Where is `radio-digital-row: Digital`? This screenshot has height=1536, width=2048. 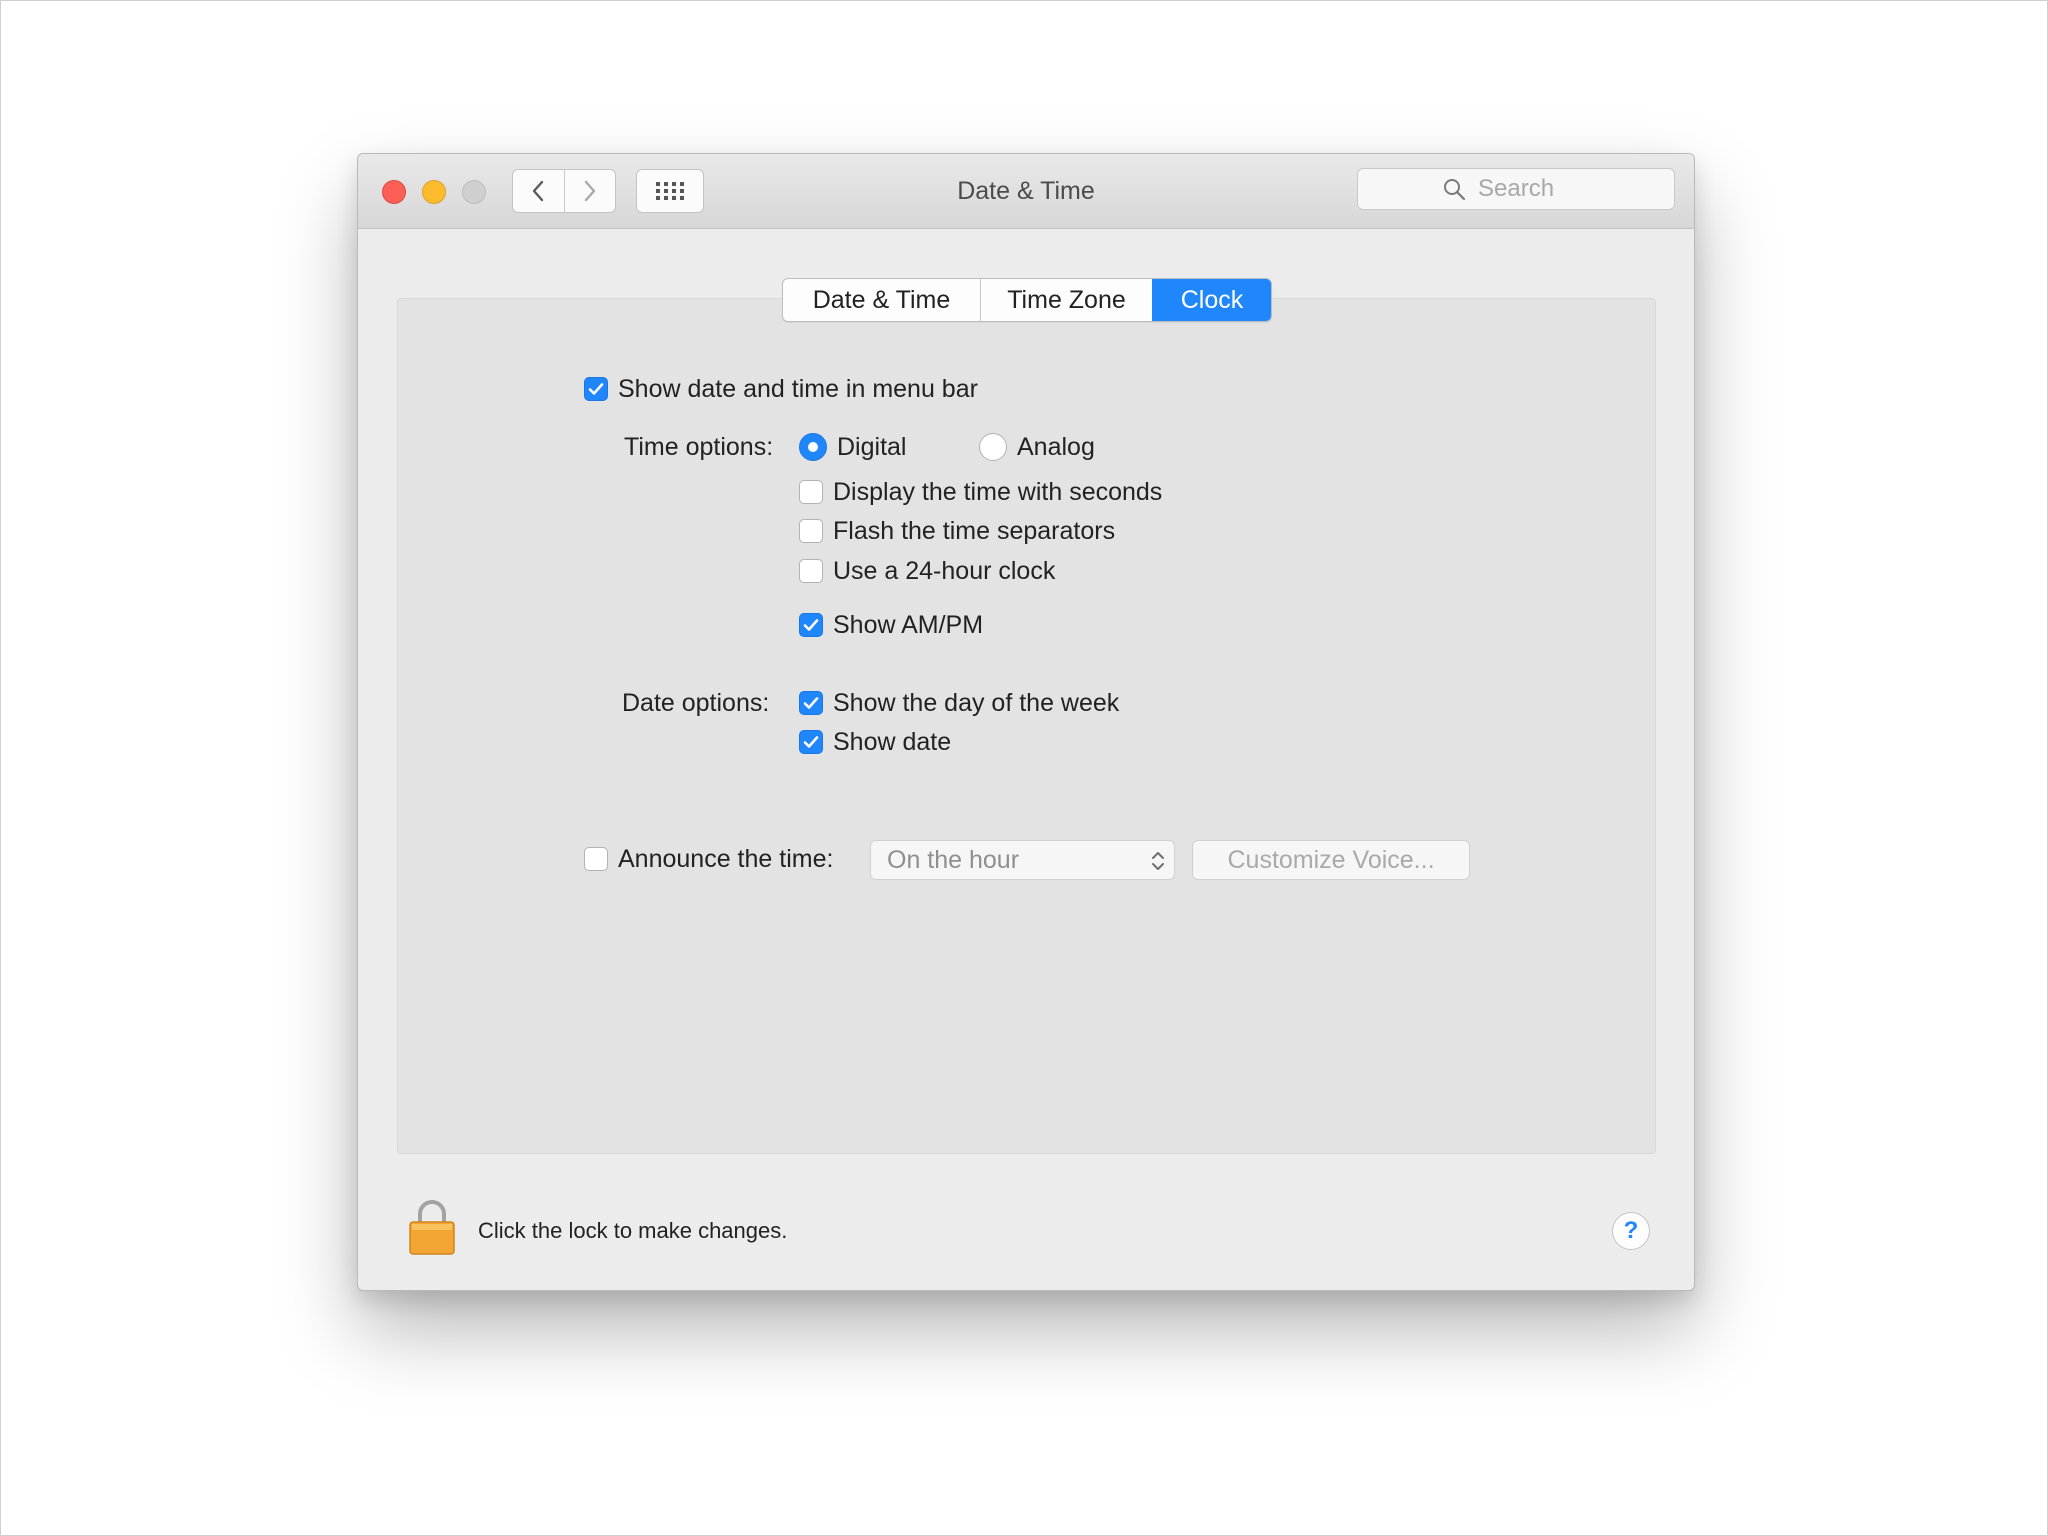
radio-digital-row: Digital is located at coordinates (852, 447).